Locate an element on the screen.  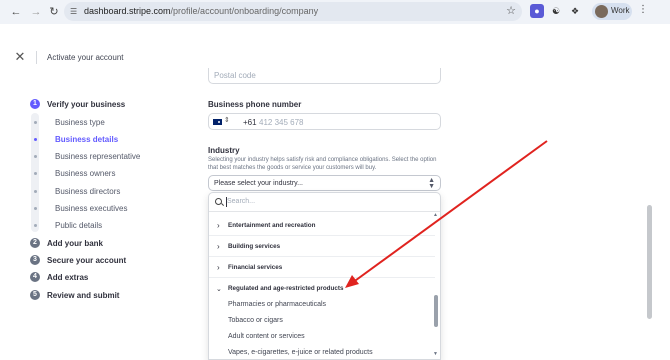
reload-icon: ↻ is located at coordinates (54, 12).